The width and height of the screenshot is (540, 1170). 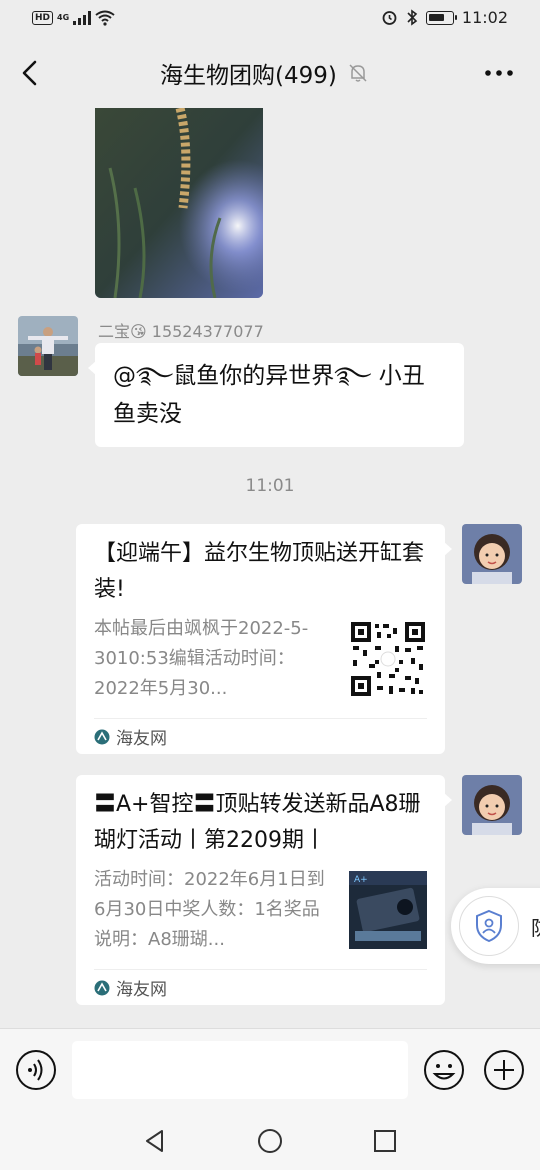 I want to click on triangle-back-icon, so click(x=155, y=1141).